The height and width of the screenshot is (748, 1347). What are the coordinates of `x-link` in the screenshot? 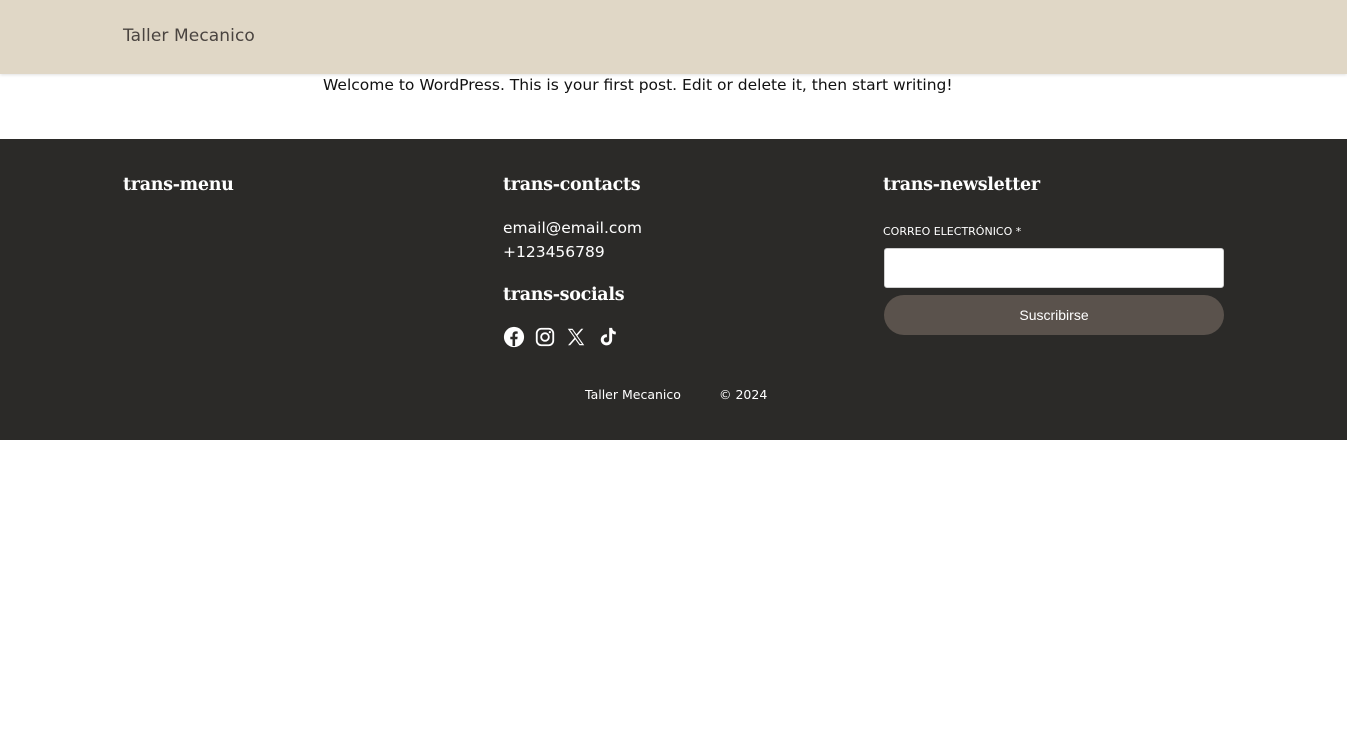 It's located at (576, 337).